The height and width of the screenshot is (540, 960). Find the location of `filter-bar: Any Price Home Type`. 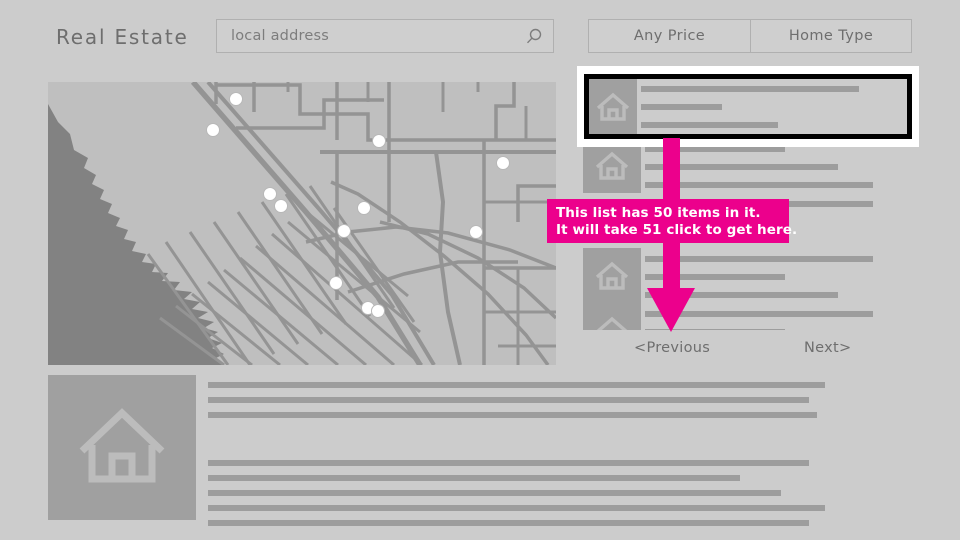

filter-bar: Any Price Home Type is located at coordinates (750, 36).